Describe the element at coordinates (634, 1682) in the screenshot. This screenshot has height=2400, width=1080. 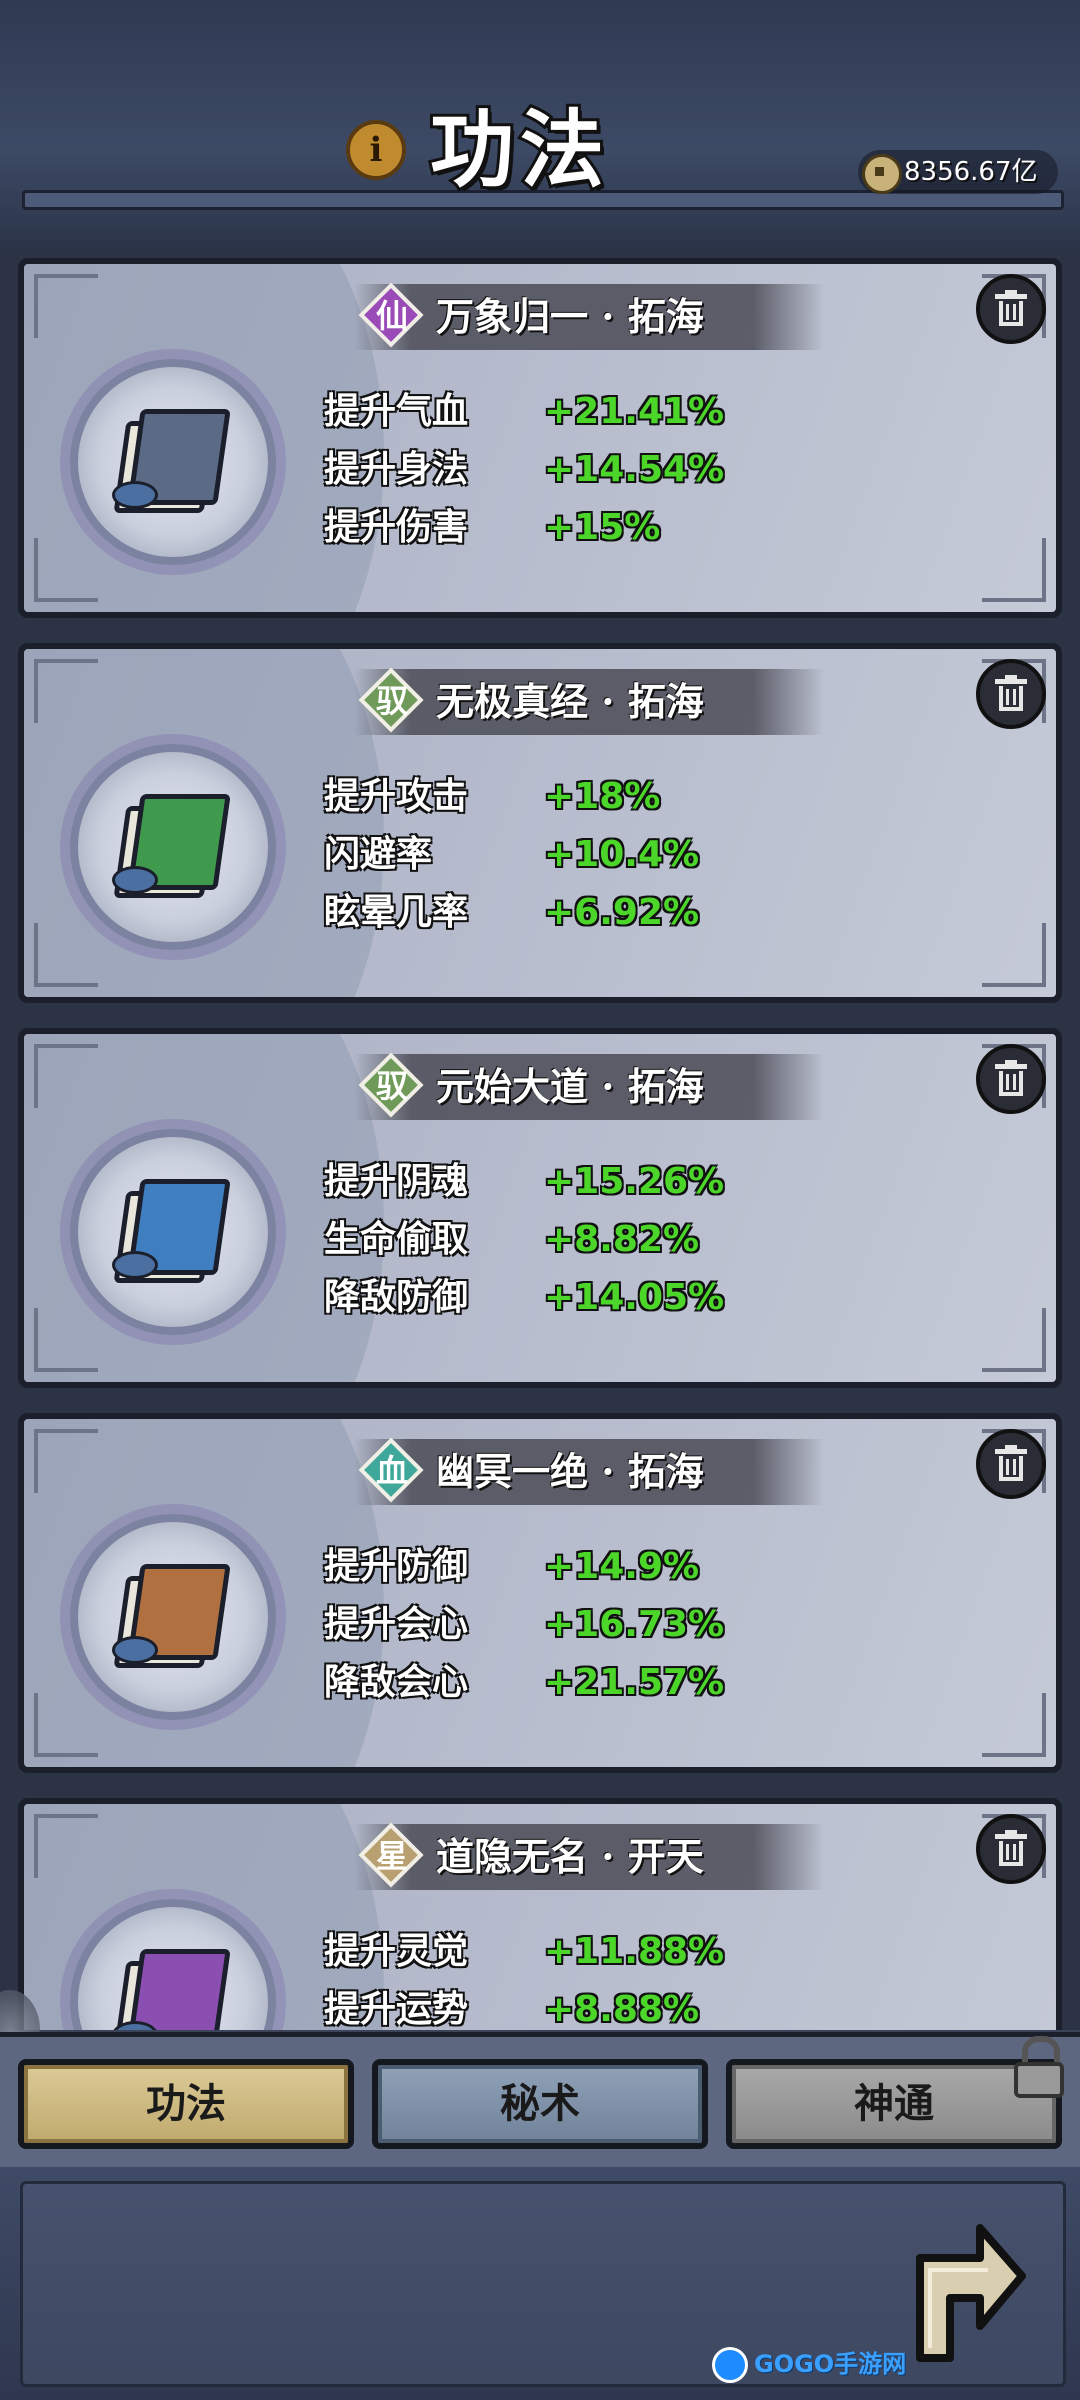
I see `stat-value: +21.57%` at that location.